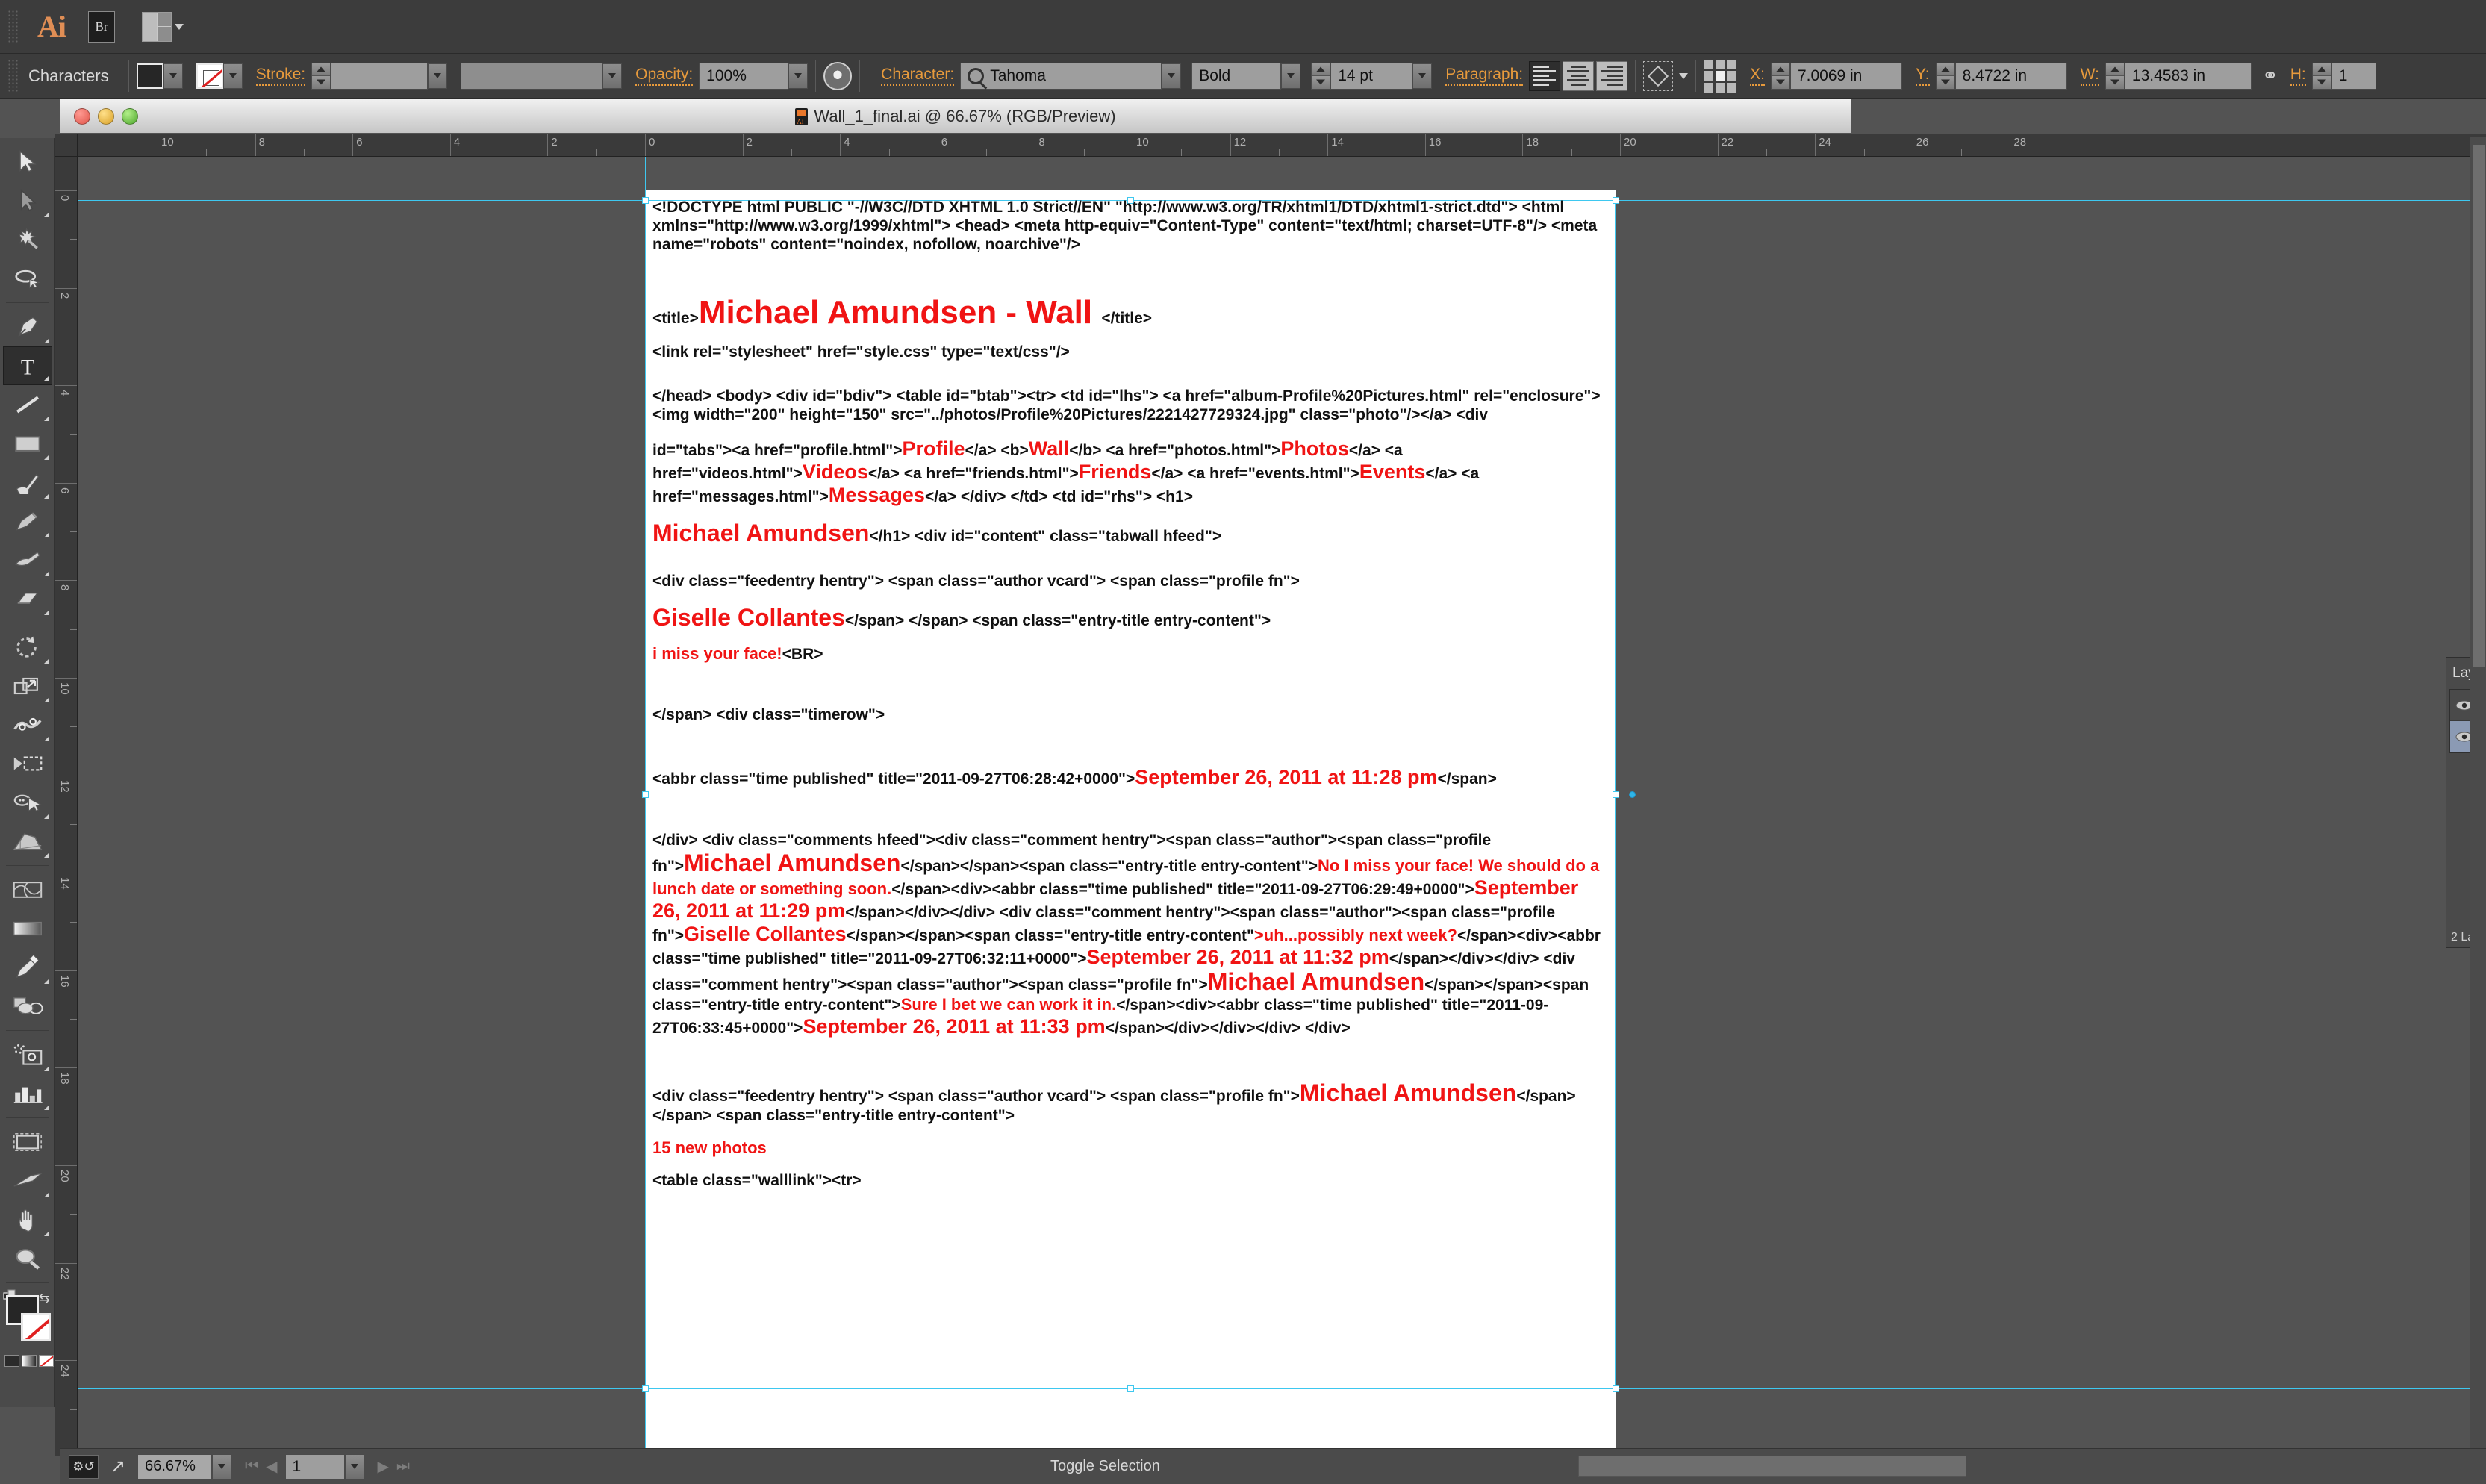  I want to click on rotate-tool, so click(28, 647).